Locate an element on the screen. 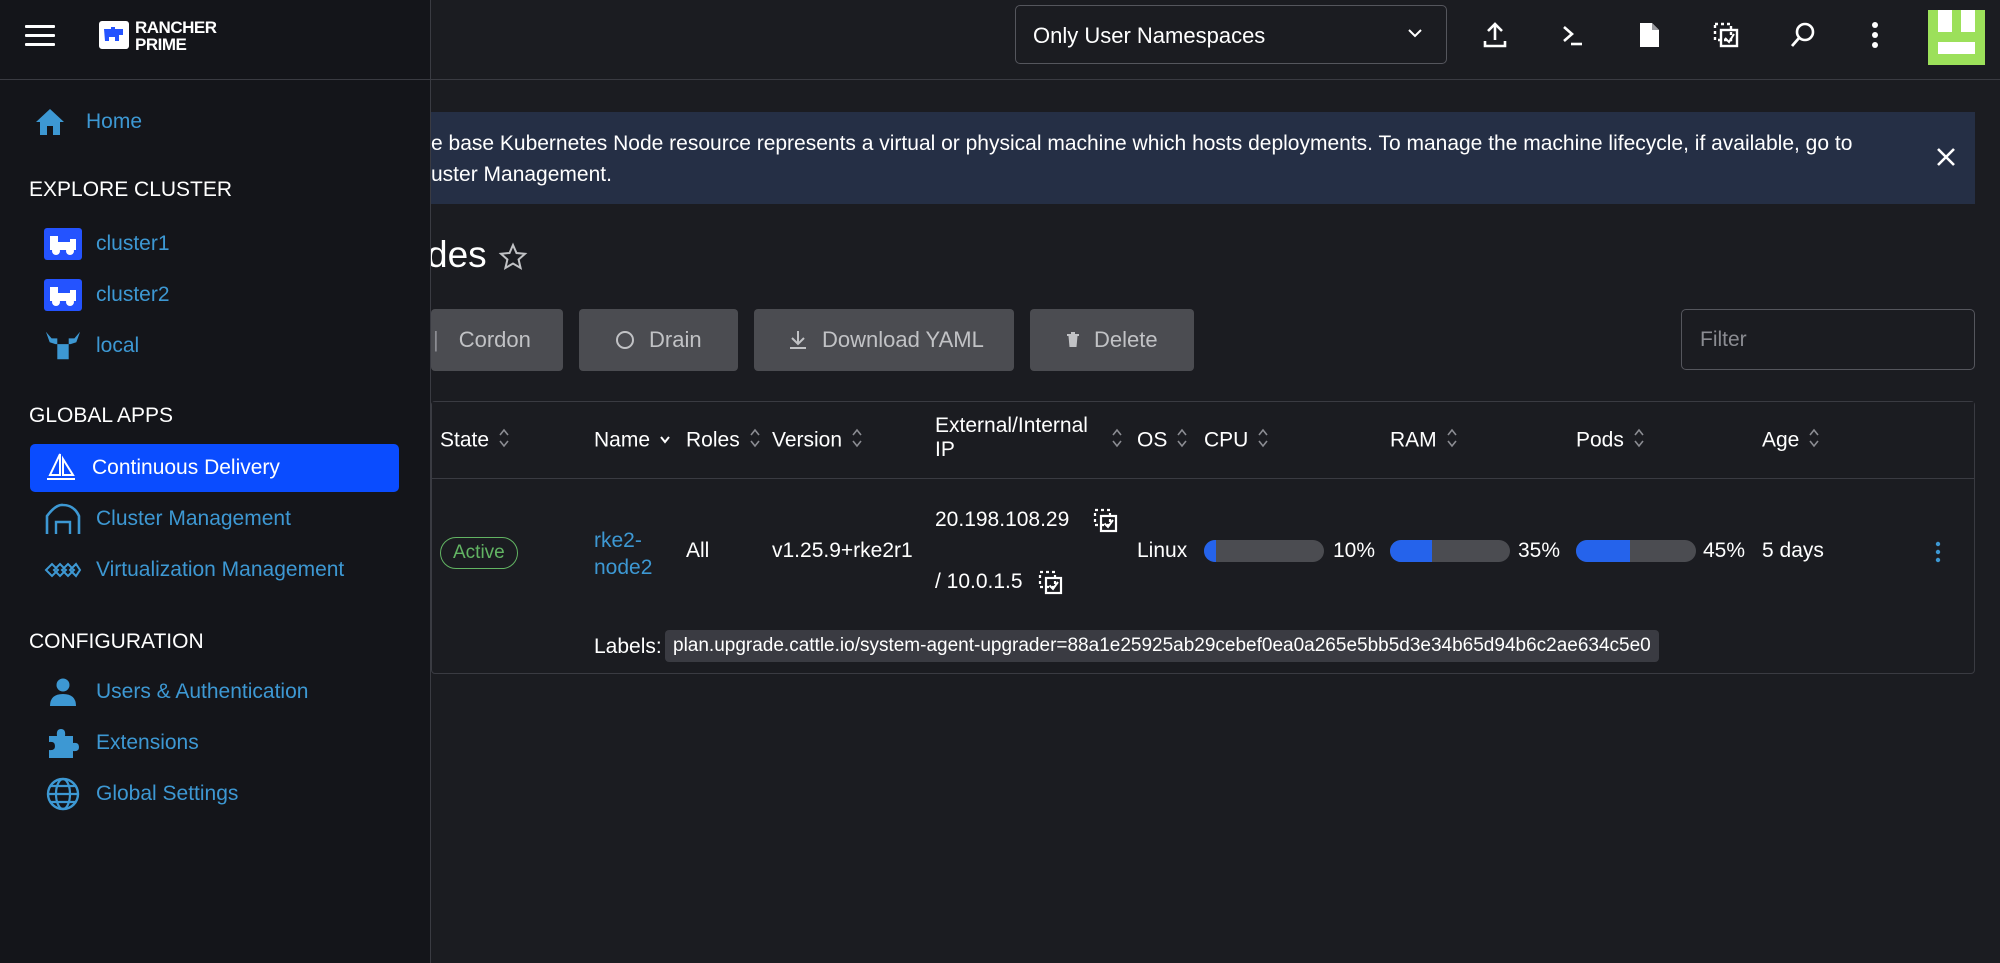 The image size is (2000, 963). barn-icon is located at coordinates (63, 519).